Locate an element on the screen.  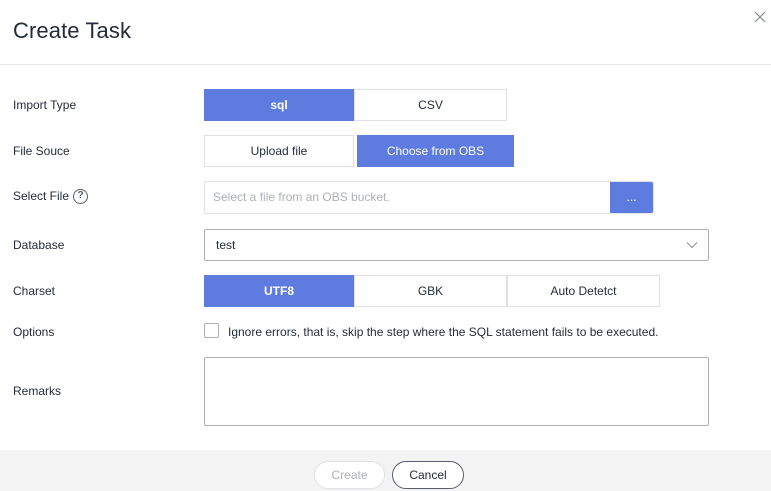
charset-utf8-option: UTF8 is located at coordinates (279, 291).